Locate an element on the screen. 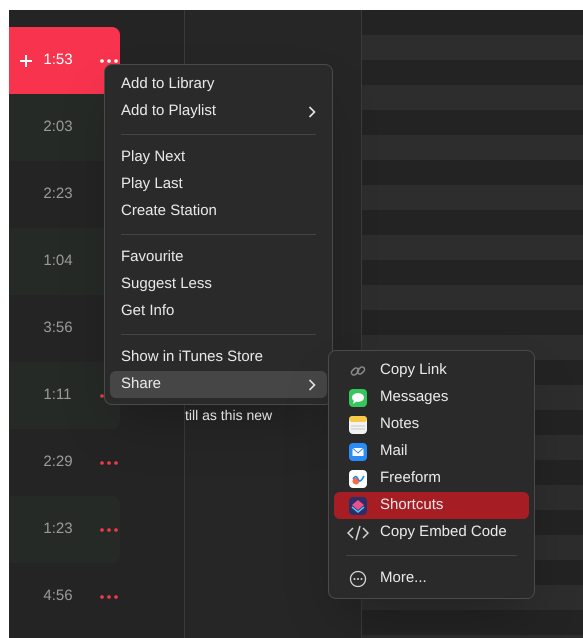 This screenshot has width=583, height=638. code-icon is located at coordinates (358, 532).